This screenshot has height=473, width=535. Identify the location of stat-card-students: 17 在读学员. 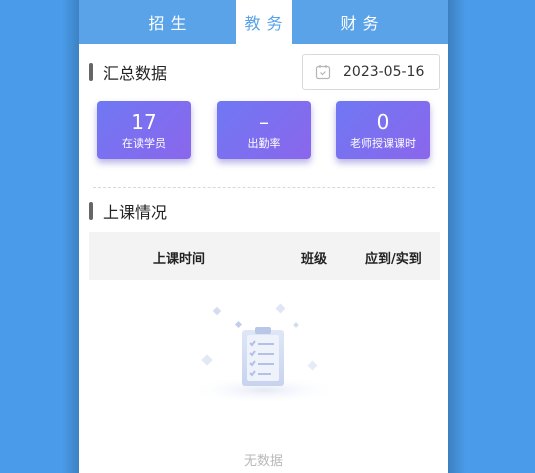
(144, 130).